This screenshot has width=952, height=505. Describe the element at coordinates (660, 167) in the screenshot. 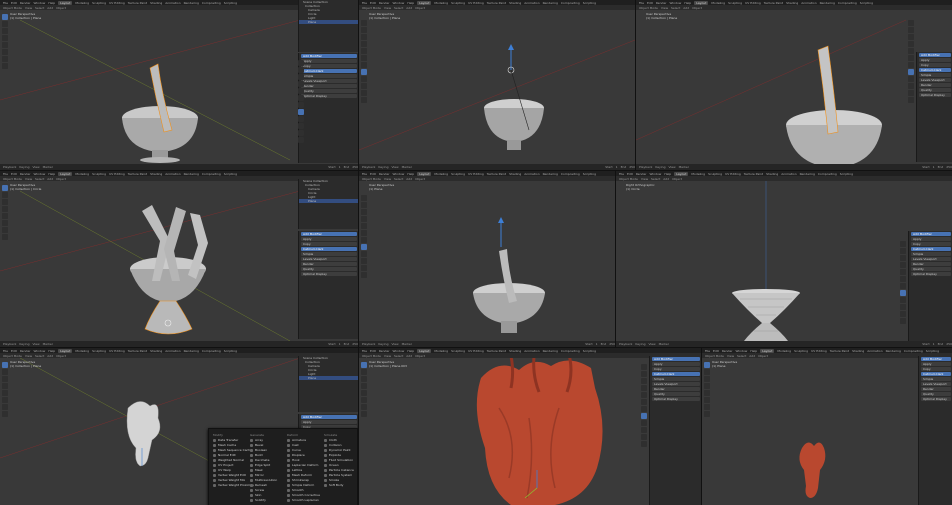

I see `timeline-menu-item: Keying` at that location.